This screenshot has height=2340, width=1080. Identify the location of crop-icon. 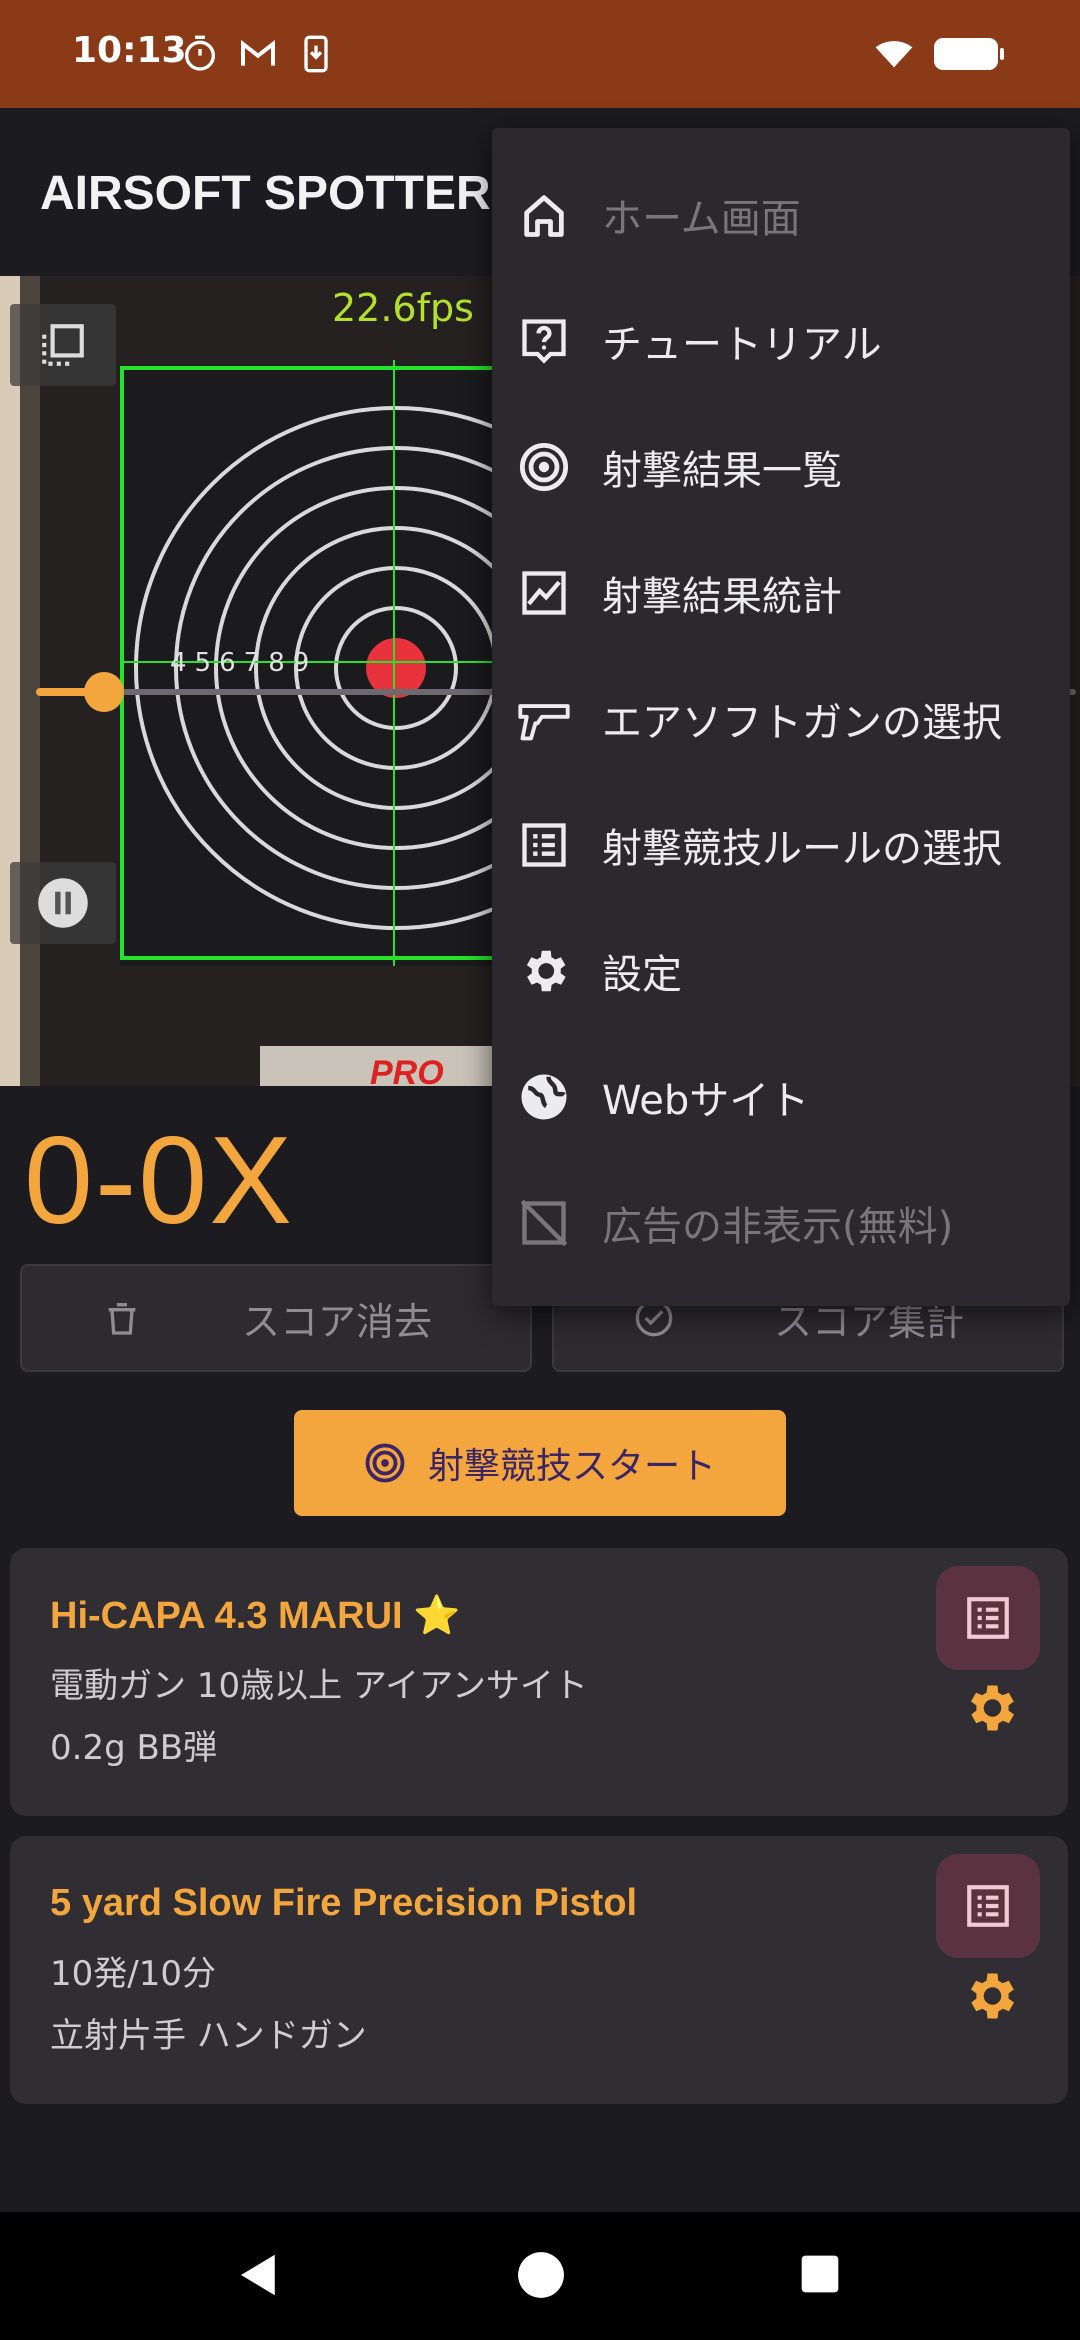
(63, 345).